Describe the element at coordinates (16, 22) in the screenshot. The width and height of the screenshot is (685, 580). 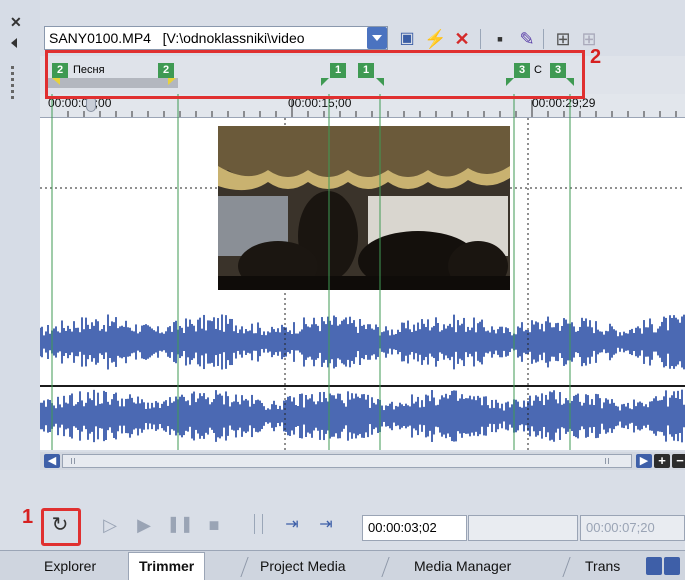
I see `close-icon: ✕` at that location.